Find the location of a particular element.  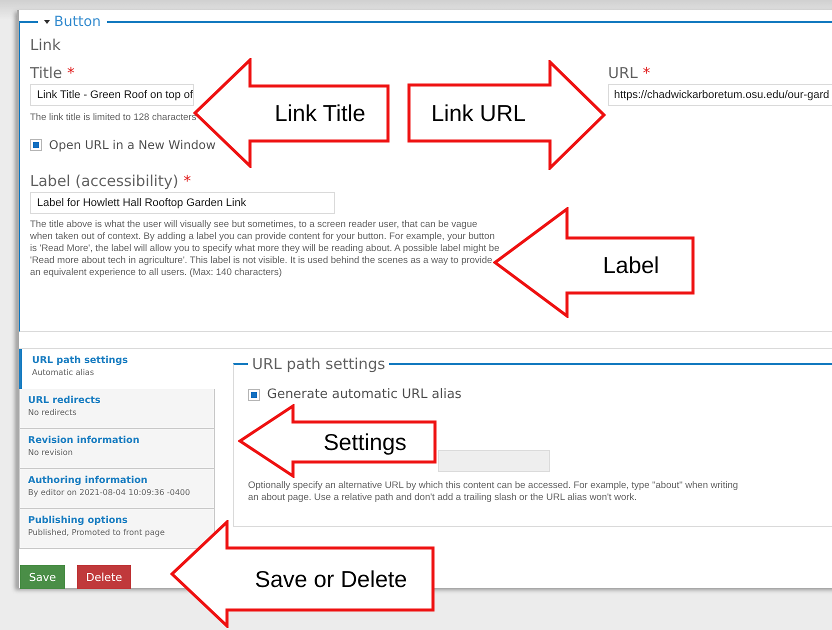

action-button: Save is located at coordinates (43, 577).